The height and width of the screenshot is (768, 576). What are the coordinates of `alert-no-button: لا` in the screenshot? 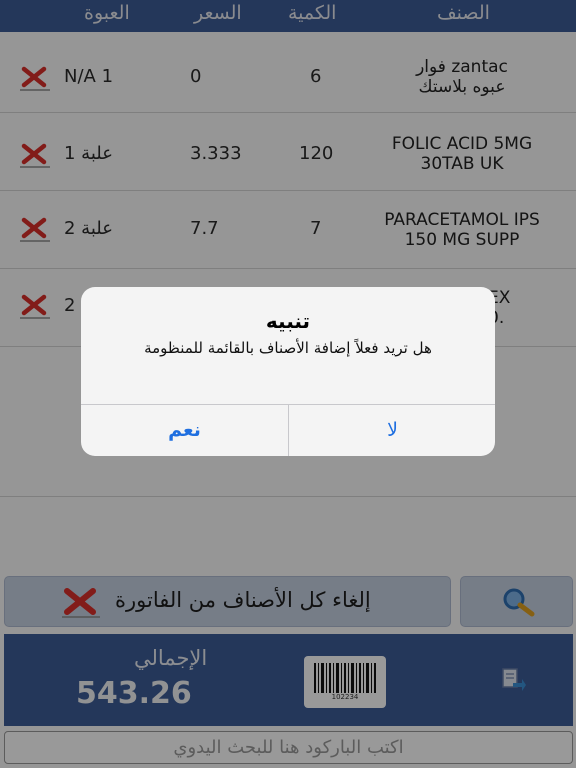 It's located at (392, 430).